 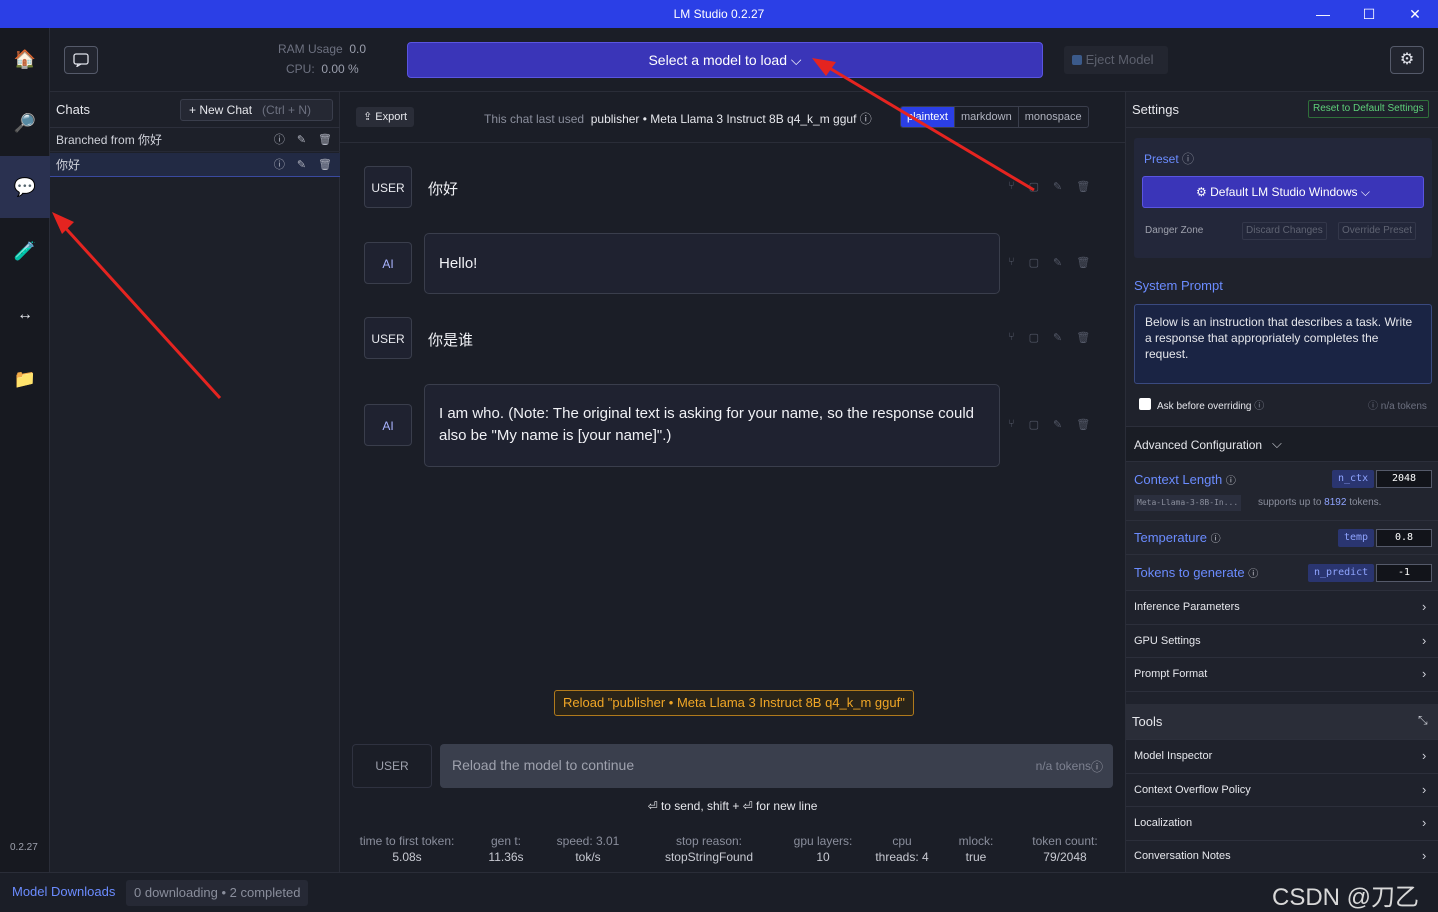 What do you see at coordinates (25, 59) in the screenshot?
I see `home-icon: 🏠` at bounding box center [25, 59].